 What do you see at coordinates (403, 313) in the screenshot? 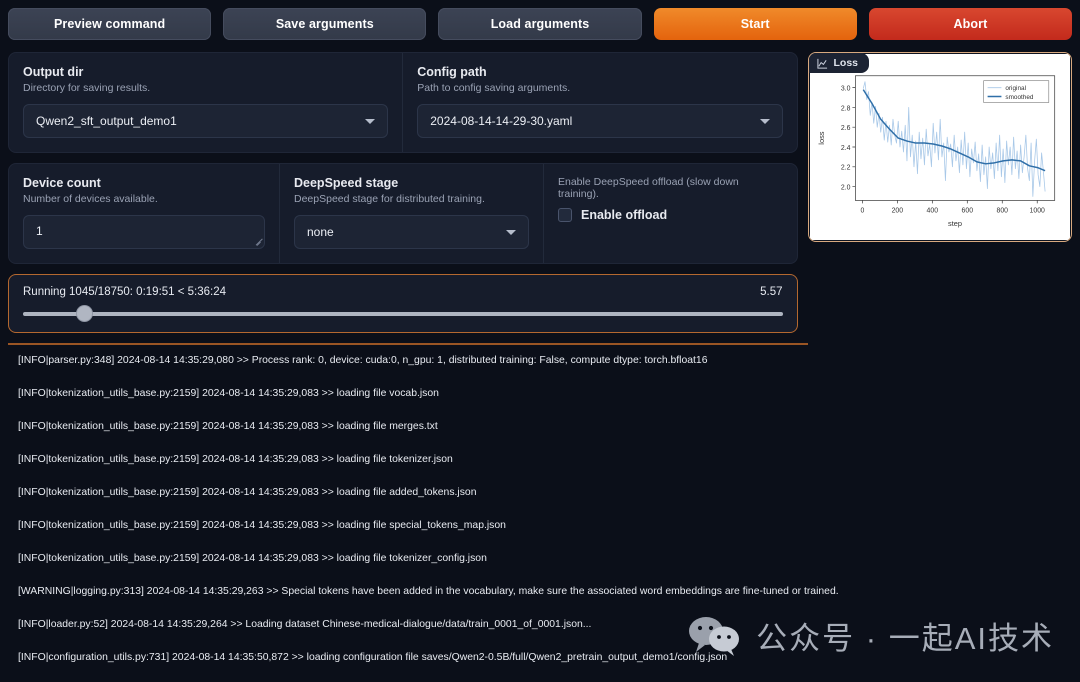
I see `progress-slider` at bounding box center [403, 313].